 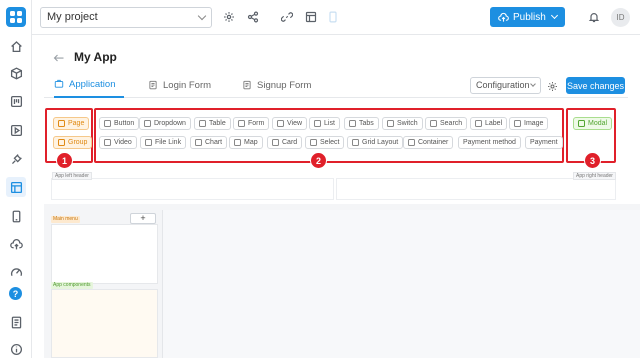 I want to click on left-rail: ?, so click(x=16, y=179).